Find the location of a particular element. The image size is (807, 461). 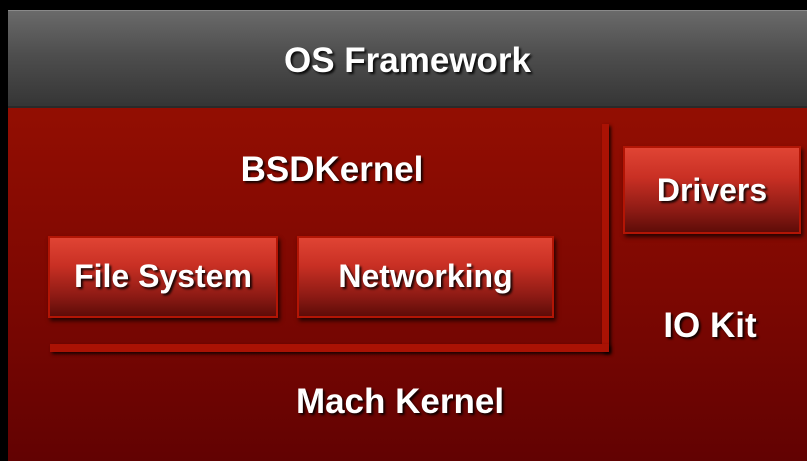

mach-kernel-label: Mach Kernel is located at coordinates (400, 401).